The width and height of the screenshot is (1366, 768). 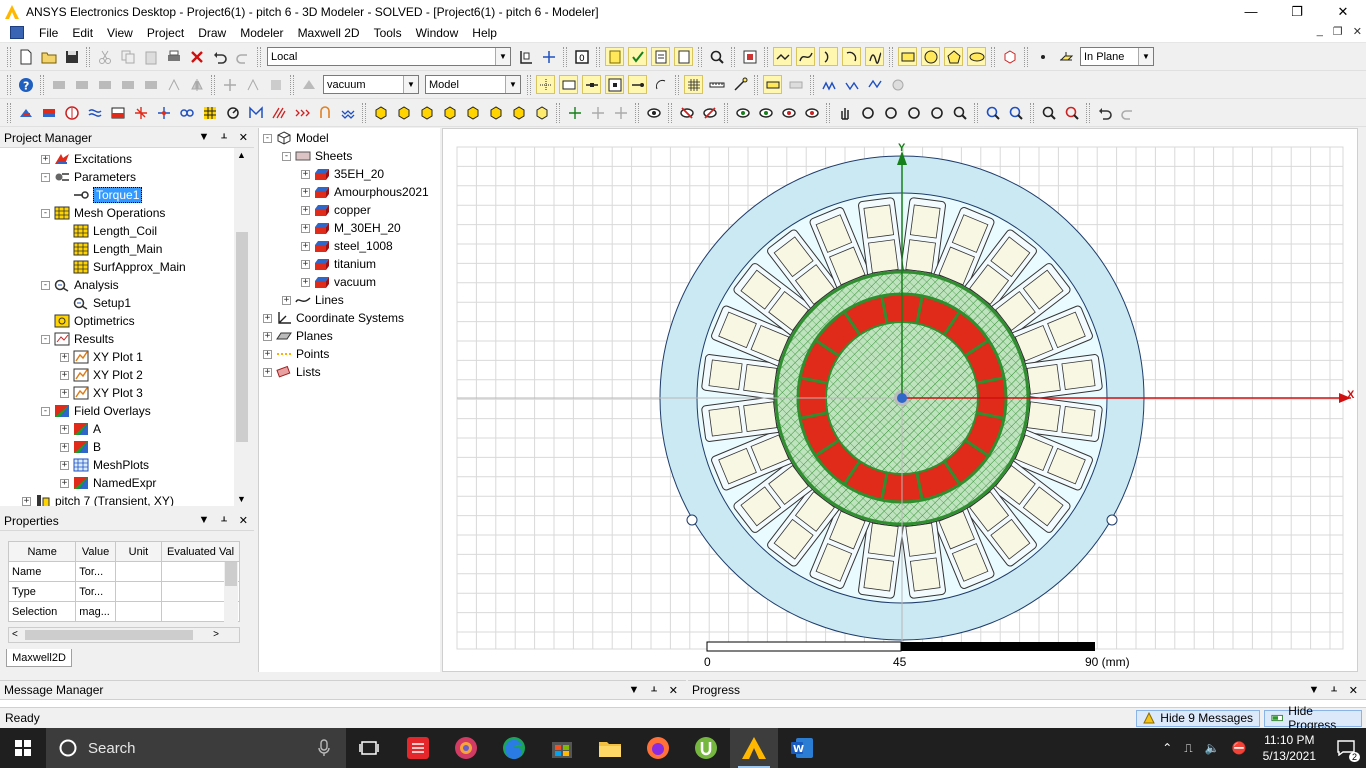 I want to click on mirror-icon, so click(x=196, y=84).